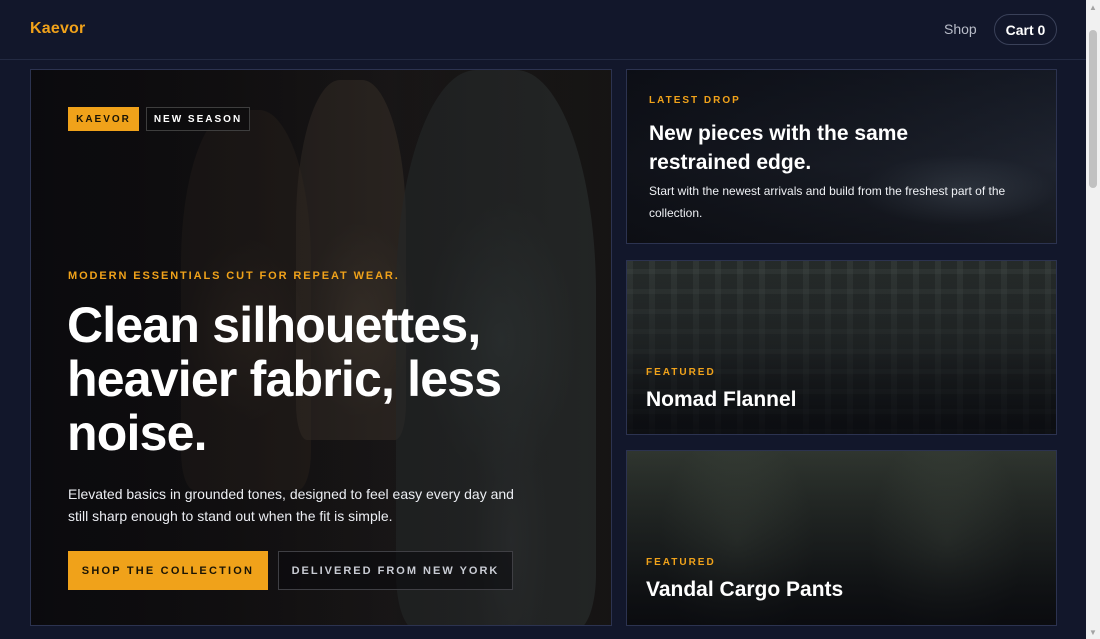  Describe the element at coordinates (1025, 29) in the screenshot. I see `cart-button: Cart 0` at that location.